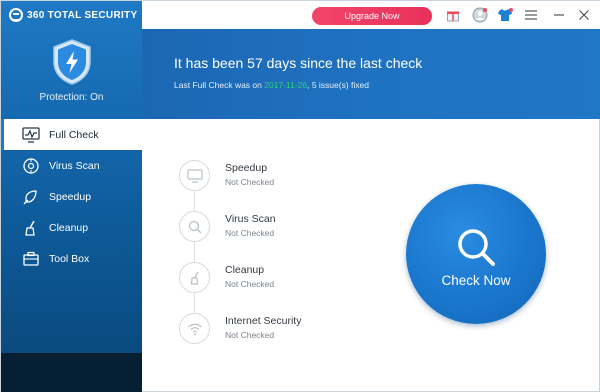 The height and width of the screenshot is (392, 600). I want to click on magnifier-icon, so click(476, 247).